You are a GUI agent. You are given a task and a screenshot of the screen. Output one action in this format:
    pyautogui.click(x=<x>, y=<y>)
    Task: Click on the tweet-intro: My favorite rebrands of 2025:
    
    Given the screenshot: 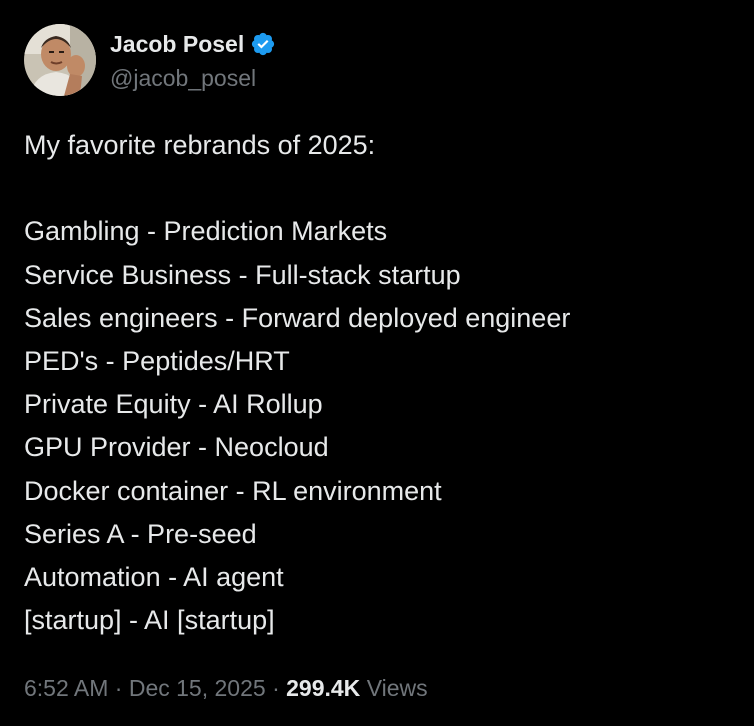 What is the action you would take?
    pyautogui.click(x=200, y=145)
    